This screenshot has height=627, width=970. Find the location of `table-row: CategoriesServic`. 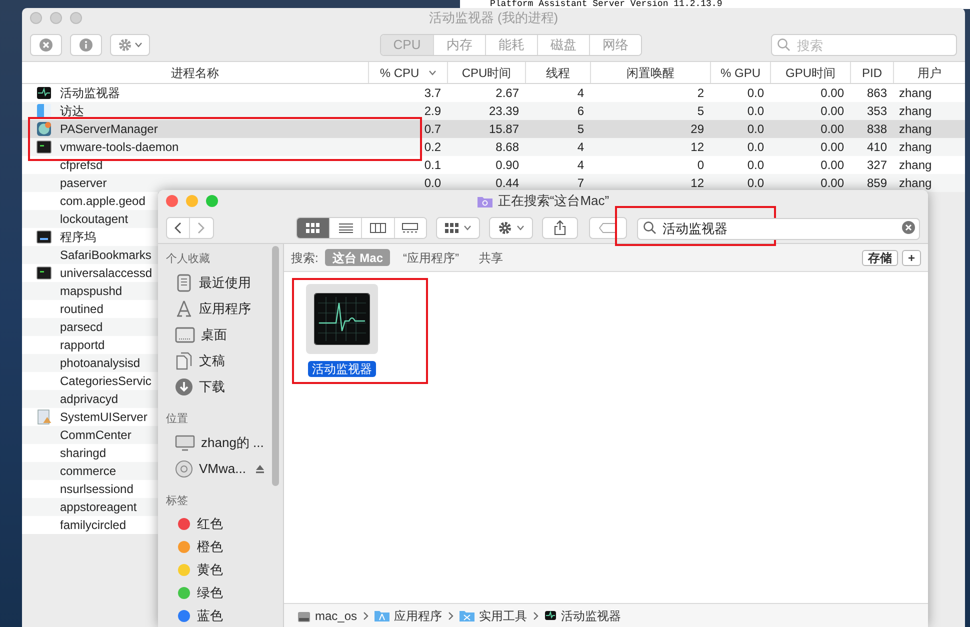

table-row: CategoriesServic is located at coordinates (90, 381).